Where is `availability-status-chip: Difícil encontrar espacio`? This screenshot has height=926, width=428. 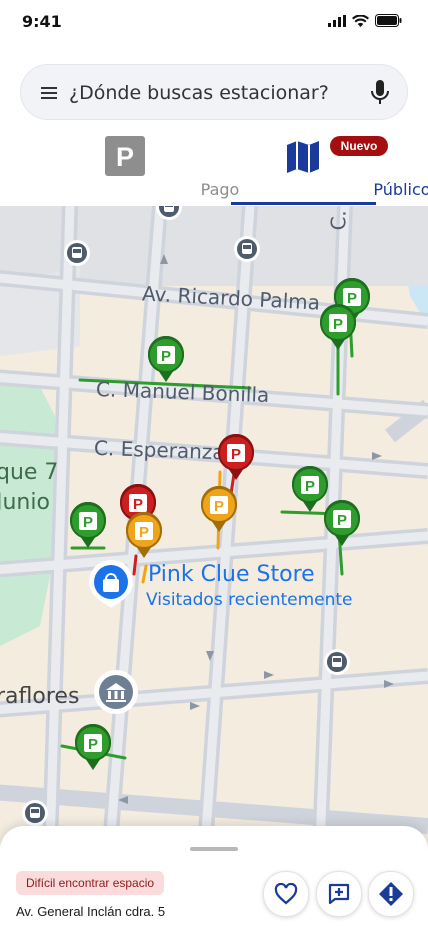
availability-status-chip: Difícil encontrar espacio is located at coordinates (90, 883).